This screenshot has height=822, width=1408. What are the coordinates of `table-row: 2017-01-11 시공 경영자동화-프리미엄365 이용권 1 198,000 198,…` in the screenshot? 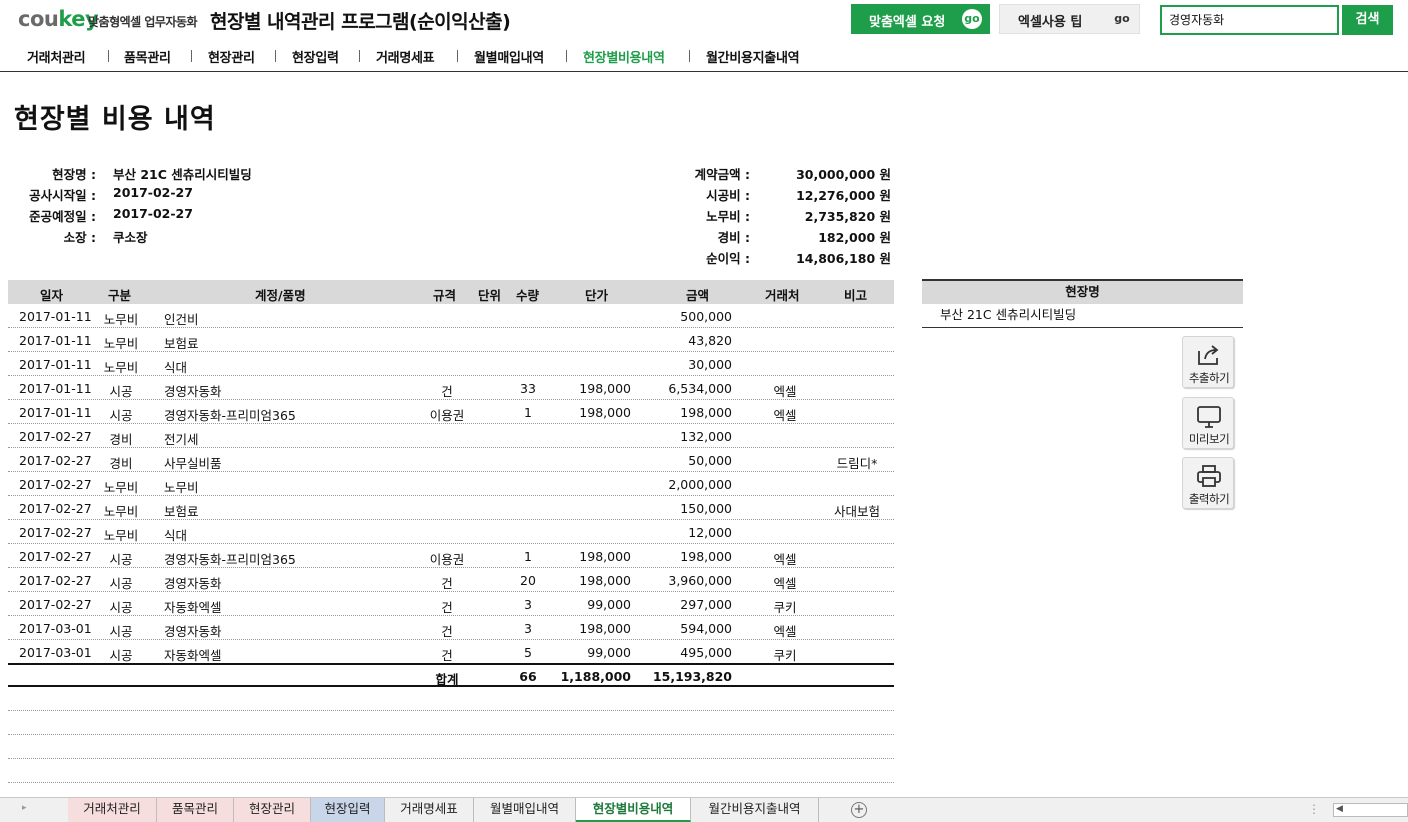 It's located at (451, 412).